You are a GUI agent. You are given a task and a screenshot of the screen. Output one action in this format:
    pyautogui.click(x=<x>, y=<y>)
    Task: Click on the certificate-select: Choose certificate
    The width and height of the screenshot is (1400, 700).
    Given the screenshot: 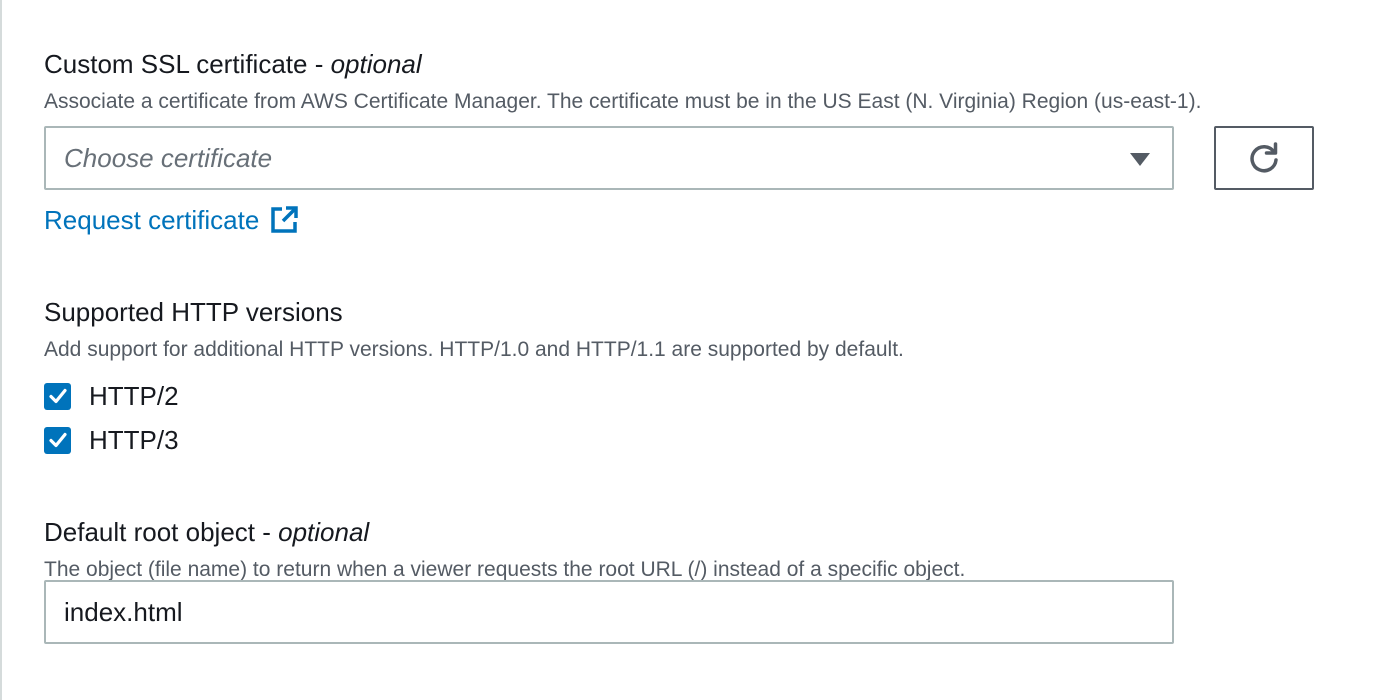 What is the action you would take?
    pyautogui.click(x=609, y=158)
    